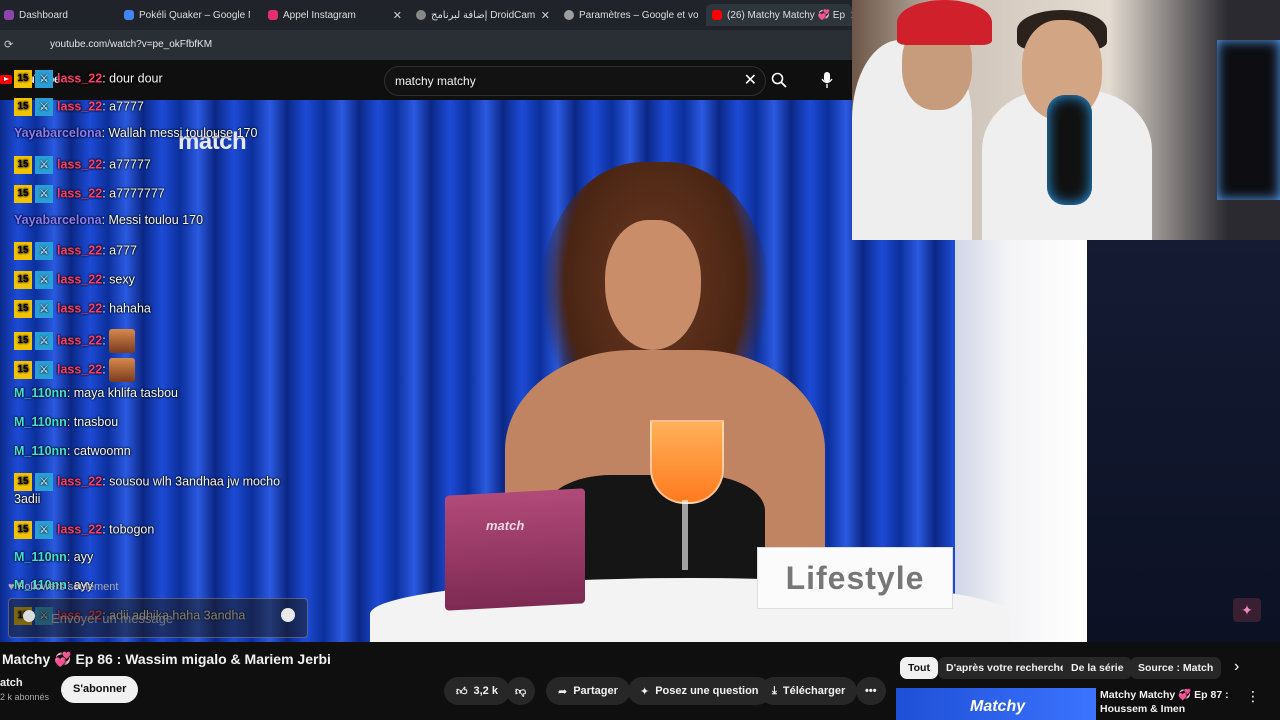 This screenshot has width=1280, height=720. What do you see at coordinates (96, 422) in the screenshot?
I see `chat-text: tnasbou` at bounding box center [96, 422].